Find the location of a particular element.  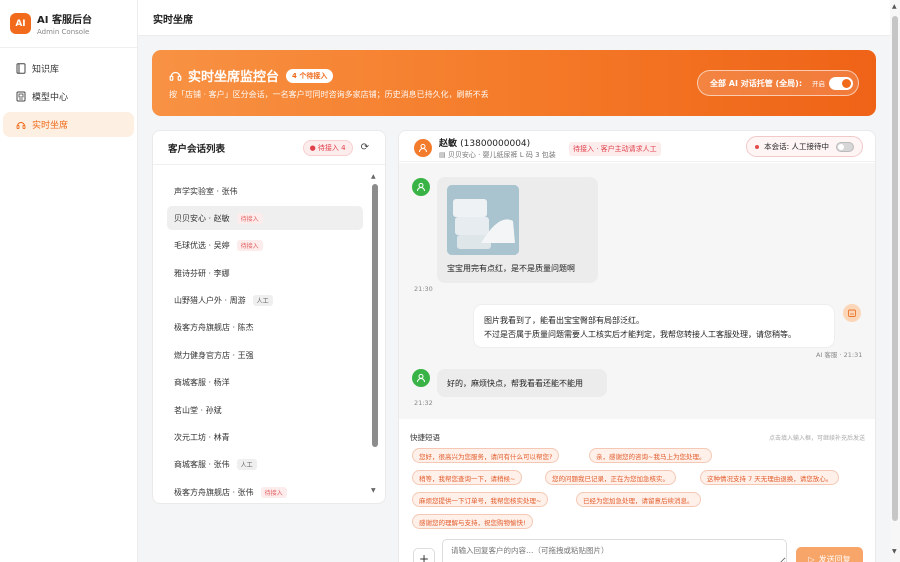

brand-title: AI 客服后台 is located at coordinates (64, 20).